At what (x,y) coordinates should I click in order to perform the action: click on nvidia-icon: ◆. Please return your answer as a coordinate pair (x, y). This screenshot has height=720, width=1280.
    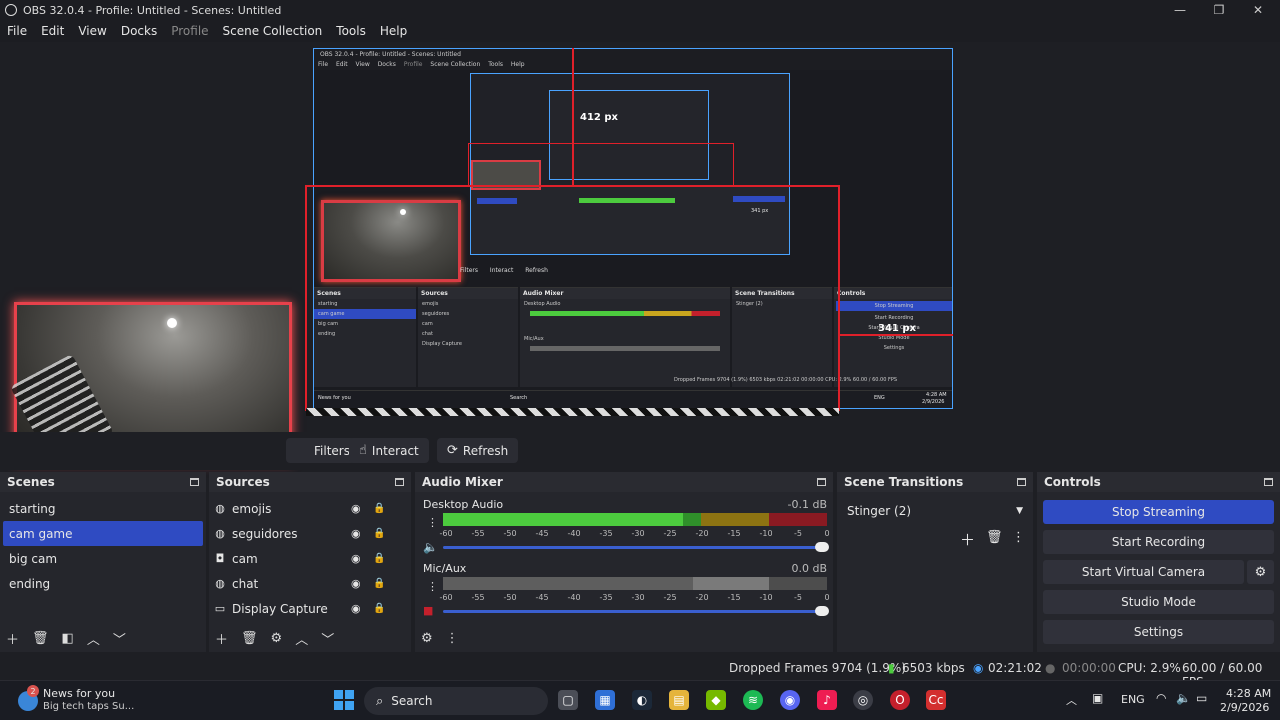
    Looking at the image, I should click on (716, 700).